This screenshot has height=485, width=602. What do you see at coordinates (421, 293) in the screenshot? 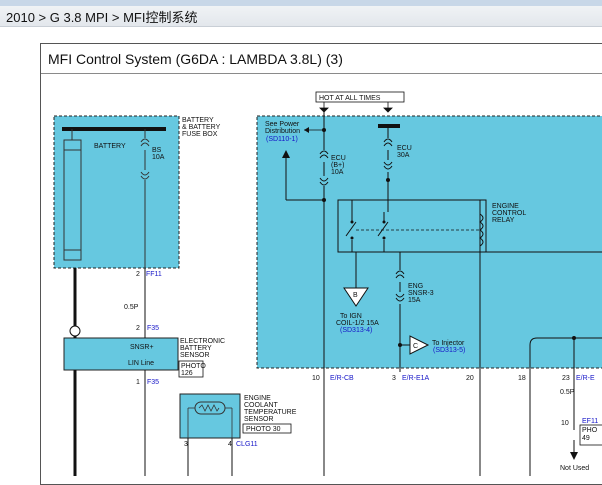
I see `fuse-eng-snsr-type: SNSR-3` at bounding box center [421, 293].